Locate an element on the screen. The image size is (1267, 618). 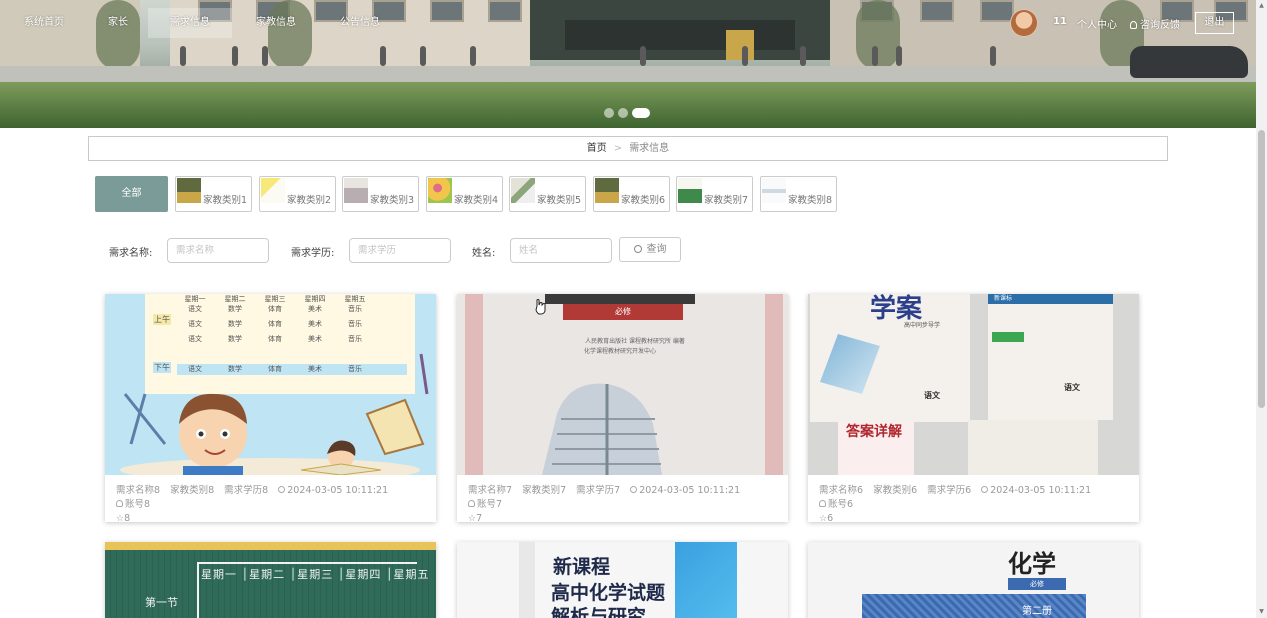
card-image: 化学 必修 第二册 is located at coordinates (973, 580).